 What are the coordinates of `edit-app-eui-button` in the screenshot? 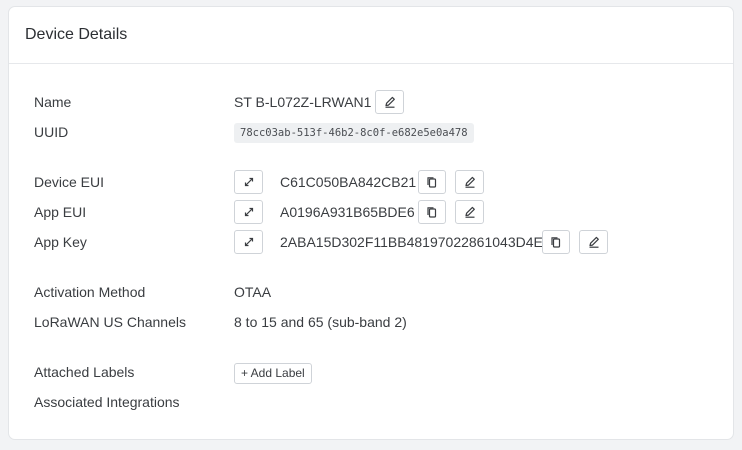 It's located at (469, 212).